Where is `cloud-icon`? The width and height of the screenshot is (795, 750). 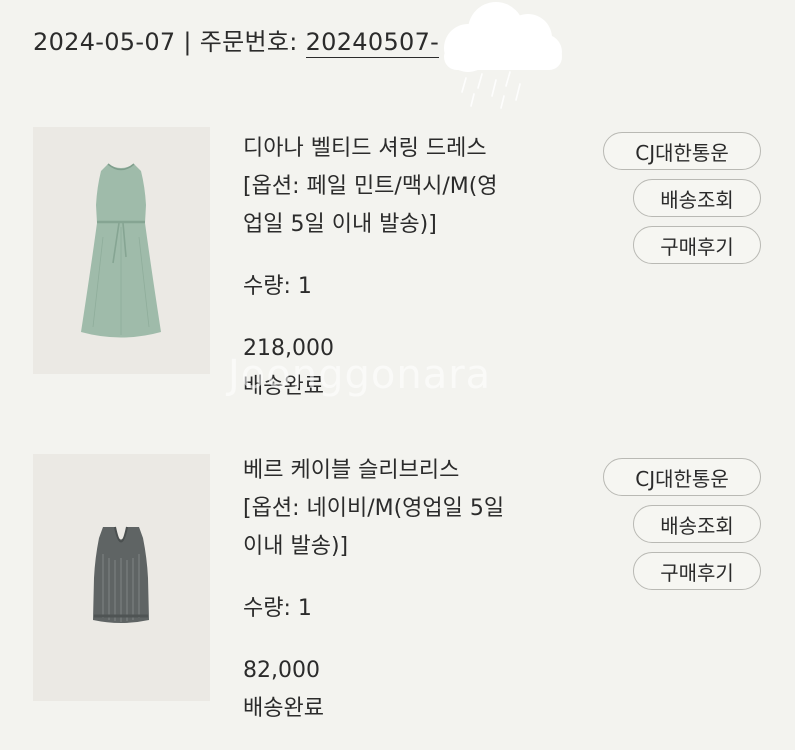
cloud-icon is located at coordinates (503, 55).